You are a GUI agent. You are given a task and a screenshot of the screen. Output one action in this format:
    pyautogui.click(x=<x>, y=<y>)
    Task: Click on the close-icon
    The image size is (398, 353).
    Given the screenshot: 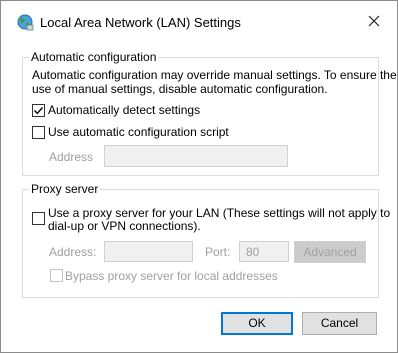 What is the action you would take?
    pyautogui.click(x=374, y=21)
    